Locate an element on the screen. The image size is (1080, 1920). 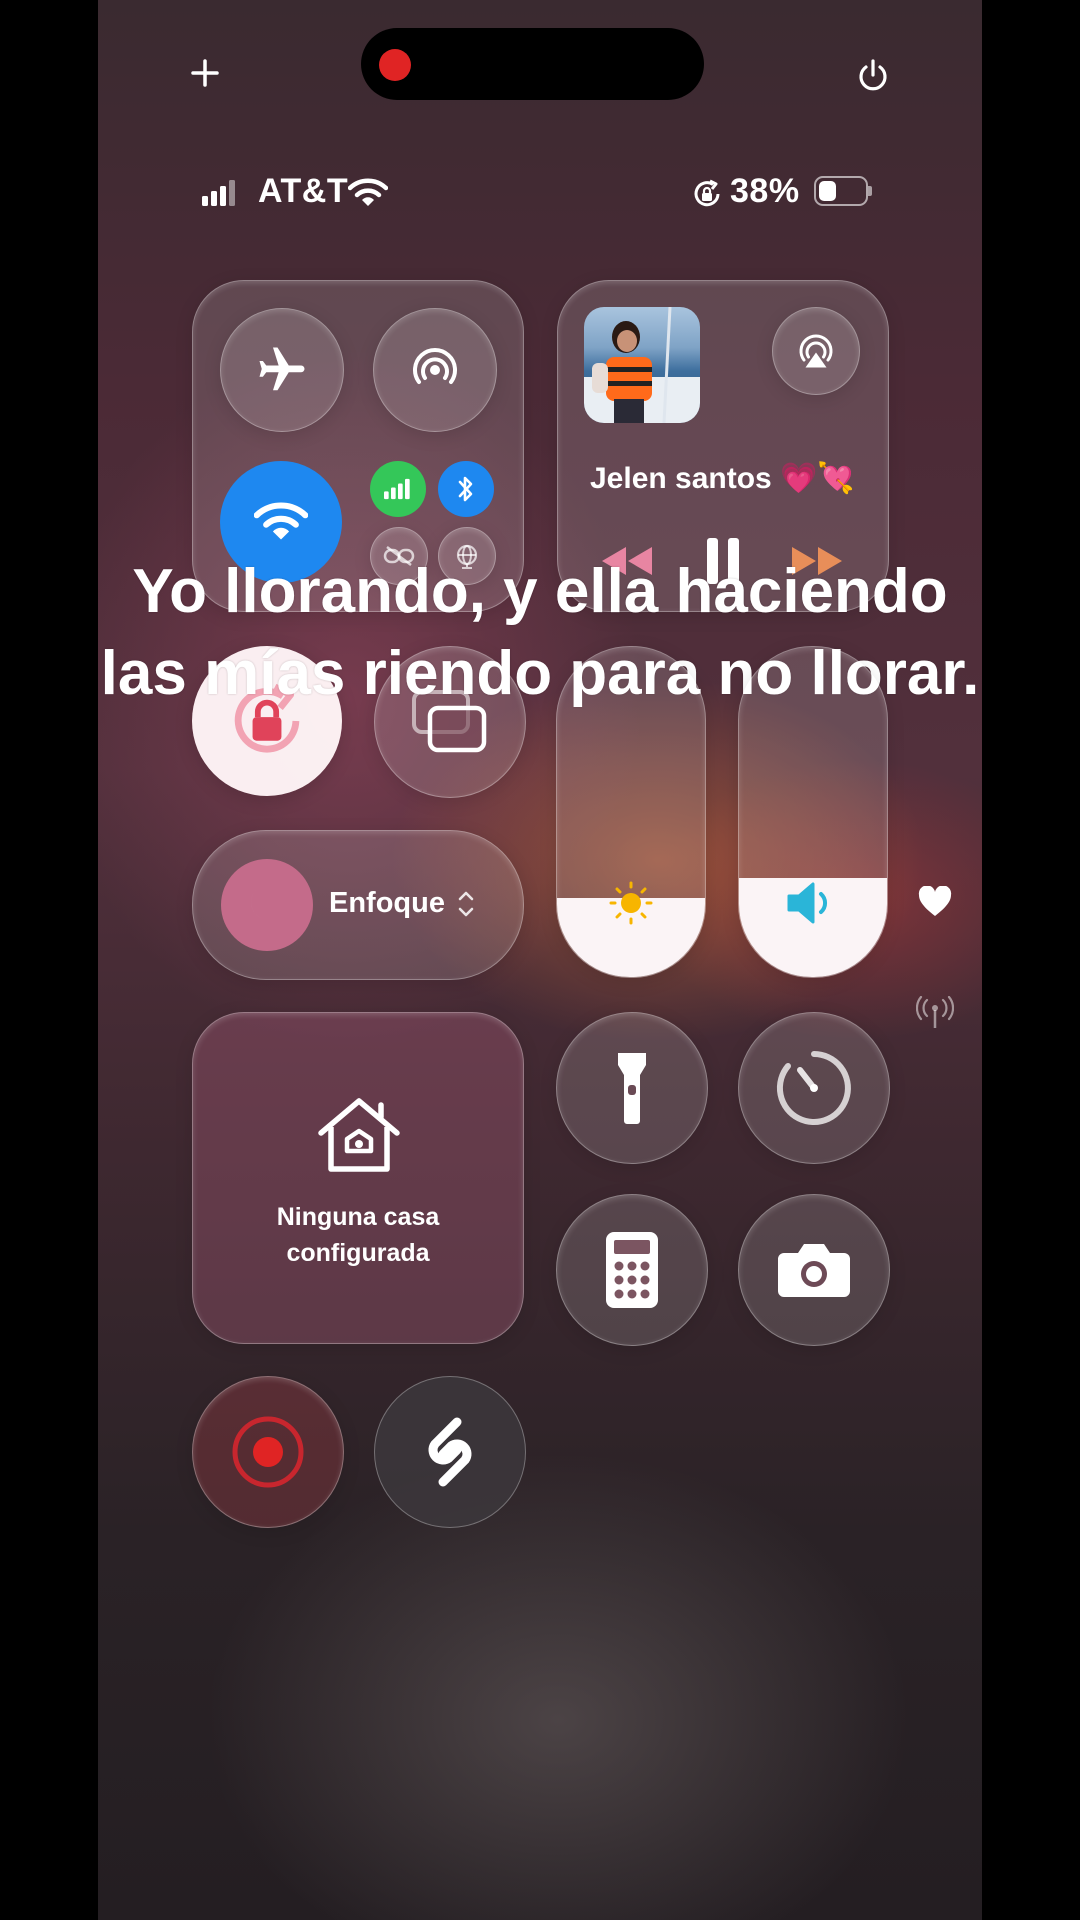
add-icon is located at coordinates (205, 73).